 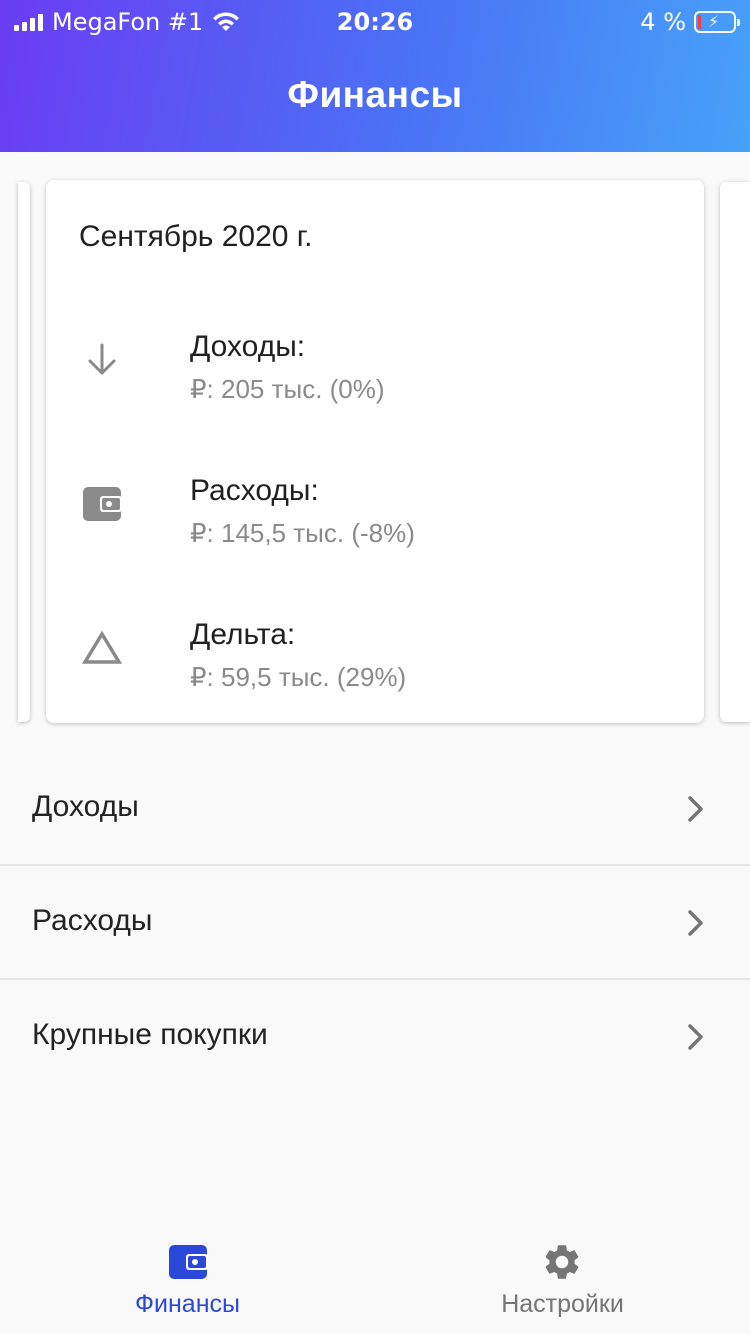 What do you see at coordinates (254, 490) in the screenshot?
I see `stat-label: Расходы:` at bounding box center [254, 490].